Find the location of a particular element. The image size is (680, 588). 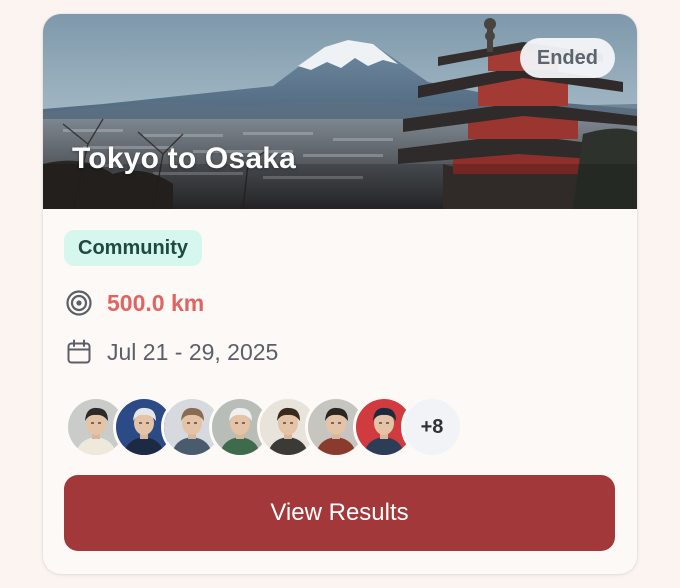

dates-row: Jul 21 - 29, 2025 is located at coordinates (171, 352).